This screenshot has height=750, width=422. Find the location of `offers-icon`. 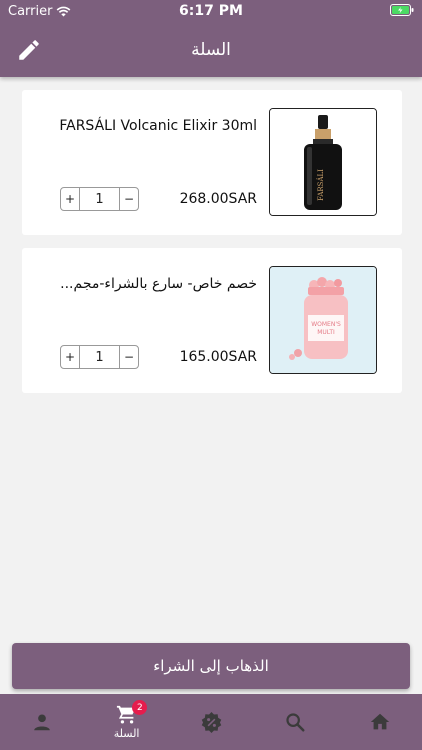

offers-icon is located at coordinates (211, 722).